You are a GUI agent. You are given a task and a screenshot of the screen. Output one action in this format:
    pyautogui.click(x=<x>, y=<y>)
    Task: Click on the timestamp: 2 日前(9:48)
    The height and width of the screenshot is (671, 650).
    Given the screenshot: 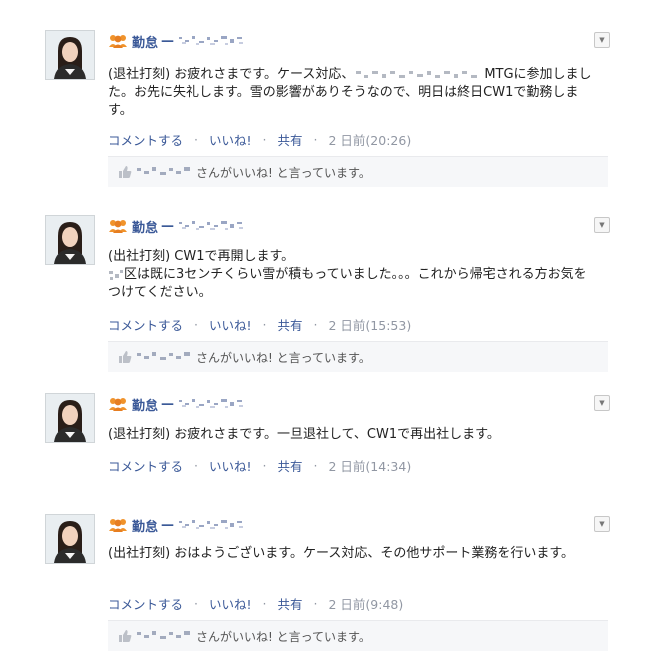 What is the action you would take?
    pyautogui.click(x=366, y=603)
    